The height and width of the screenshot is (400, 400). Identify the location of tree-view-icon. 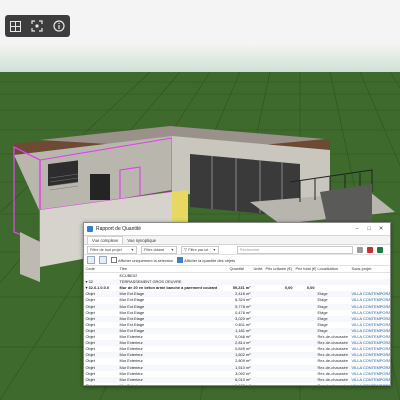
(91, 260).